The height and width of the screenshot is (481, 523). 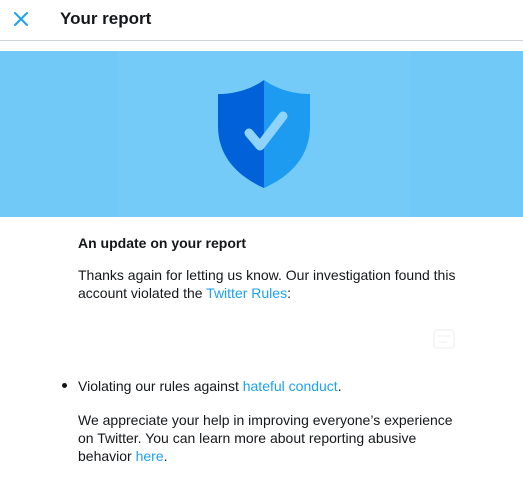 What do you see at coordinates (160, 386) in the screenshot?
I see `bullet-text: Violating our rules against` at bounding box center [160, 386].